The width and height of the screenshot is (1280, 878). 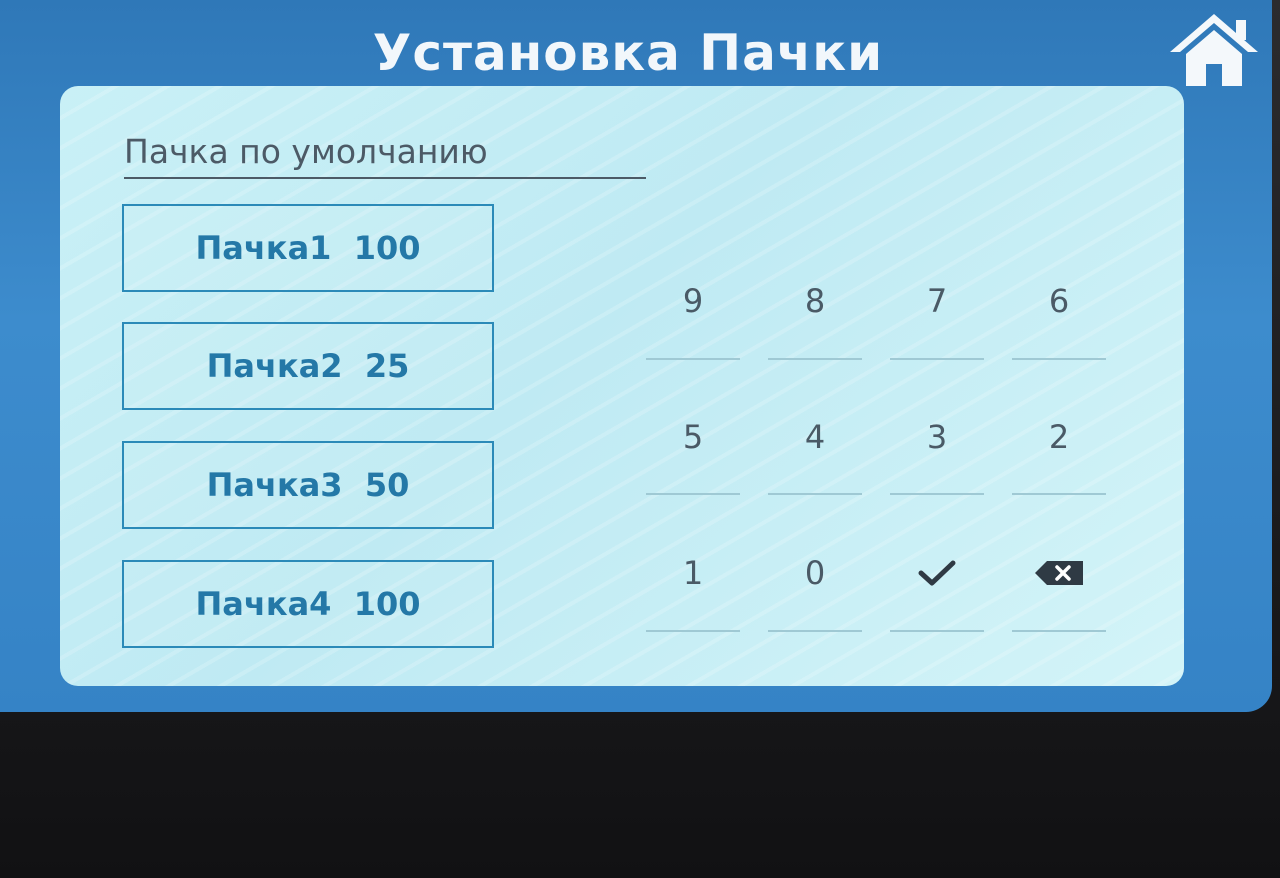 I want to click on page-title: Установка Пачки, so click(x=628, y=53).